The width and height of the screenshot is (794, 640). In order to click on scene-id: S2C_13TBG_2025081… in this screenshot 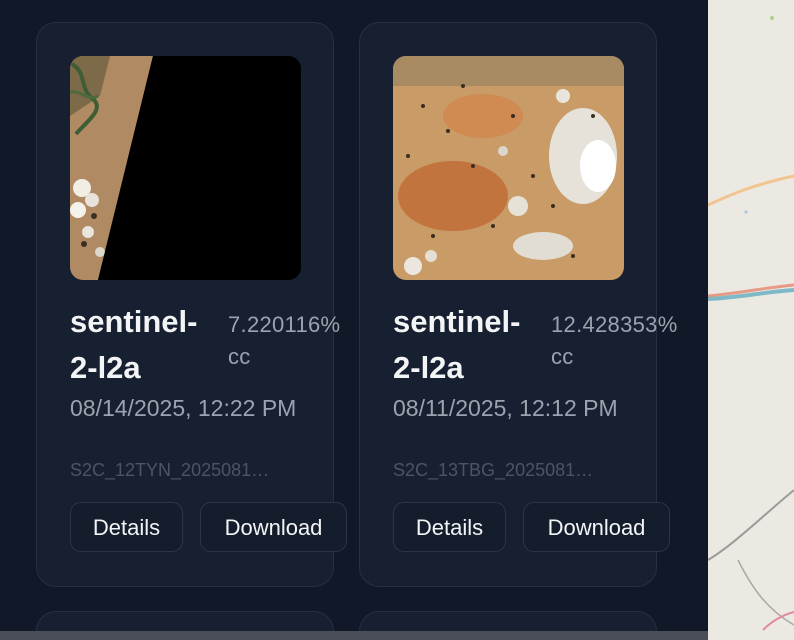, I will do `click(493, 470)`.